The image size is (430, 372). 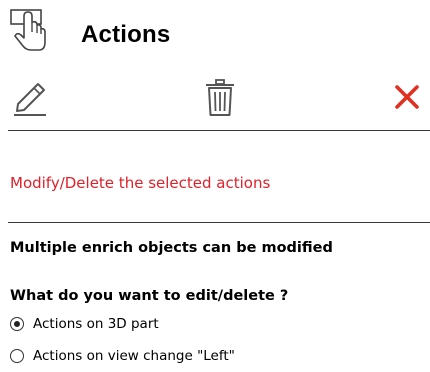 I want to click on radio-option-view-change-left: Actions on view change "Left", so click(x=122, y=356).